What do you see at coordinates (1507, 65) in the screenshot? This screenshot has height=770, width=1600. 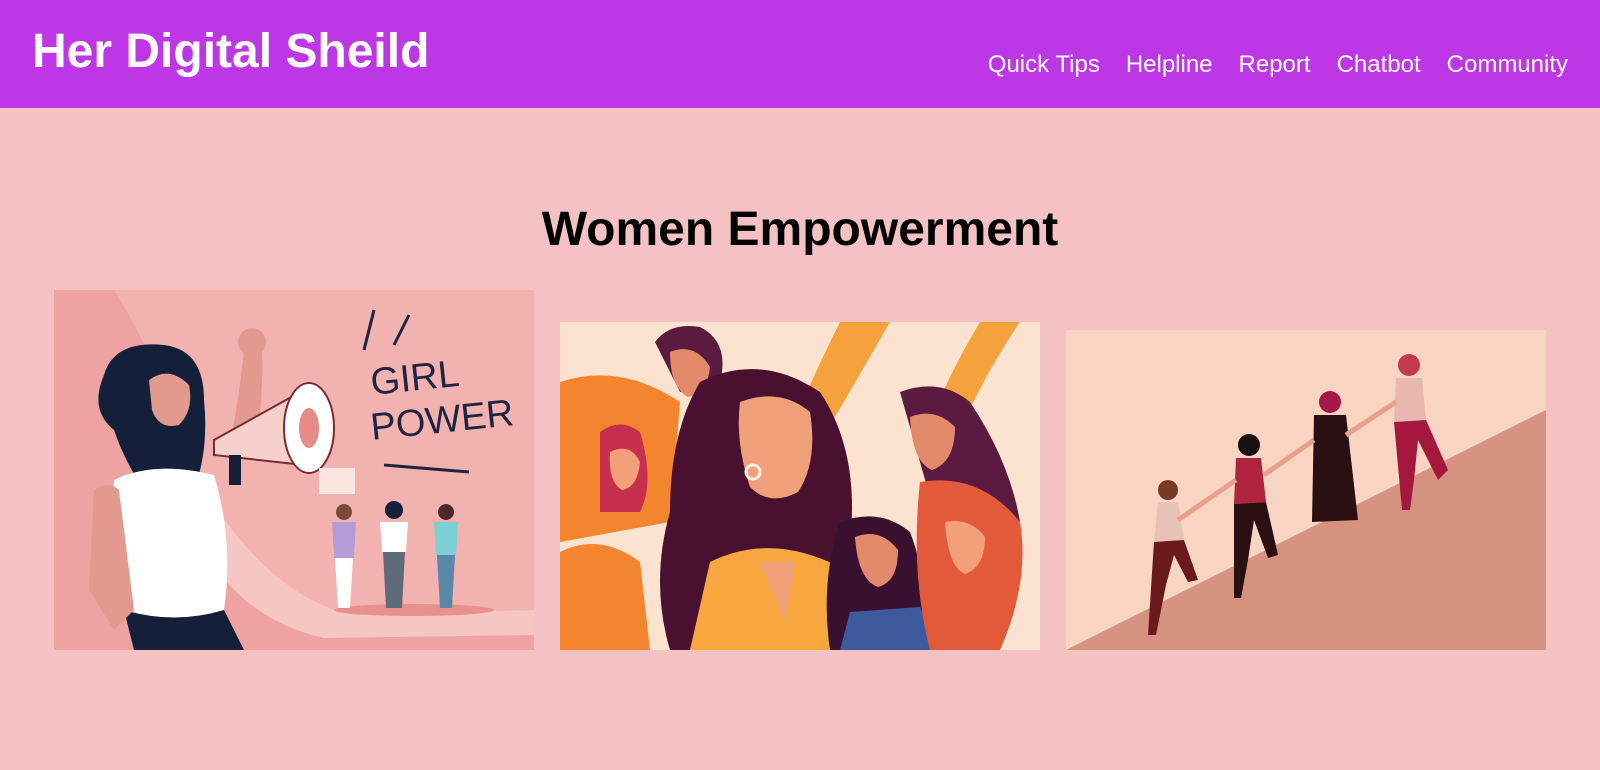 I see `nav-community: Community` at bounding box center [1507, 65].